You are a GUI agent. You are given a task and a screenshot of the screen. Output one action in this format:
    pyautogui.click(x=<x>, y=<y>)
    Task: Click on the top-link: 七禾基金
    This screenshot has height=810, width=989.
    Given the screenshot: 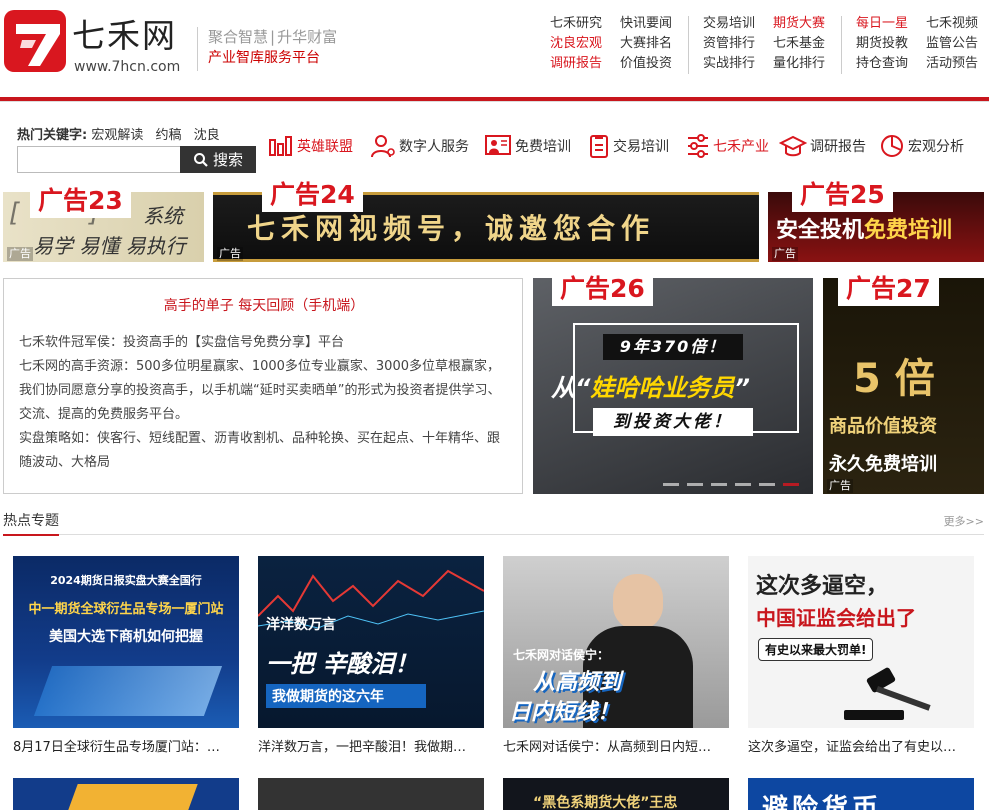 What is the action you would take?
    pyautogui.click(x=799, y=44)
    